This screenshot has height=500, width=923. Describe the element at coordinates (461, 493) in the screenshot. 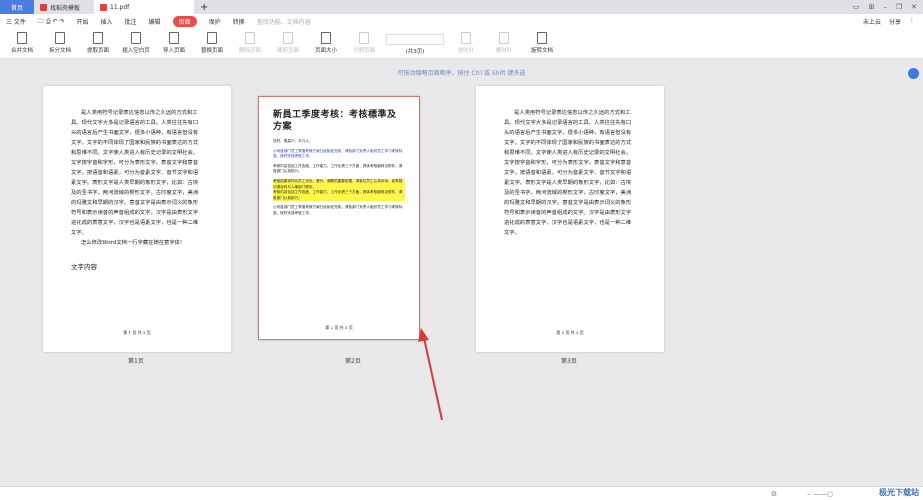

I see `status-bar: ⚙ – ——○` at that location.